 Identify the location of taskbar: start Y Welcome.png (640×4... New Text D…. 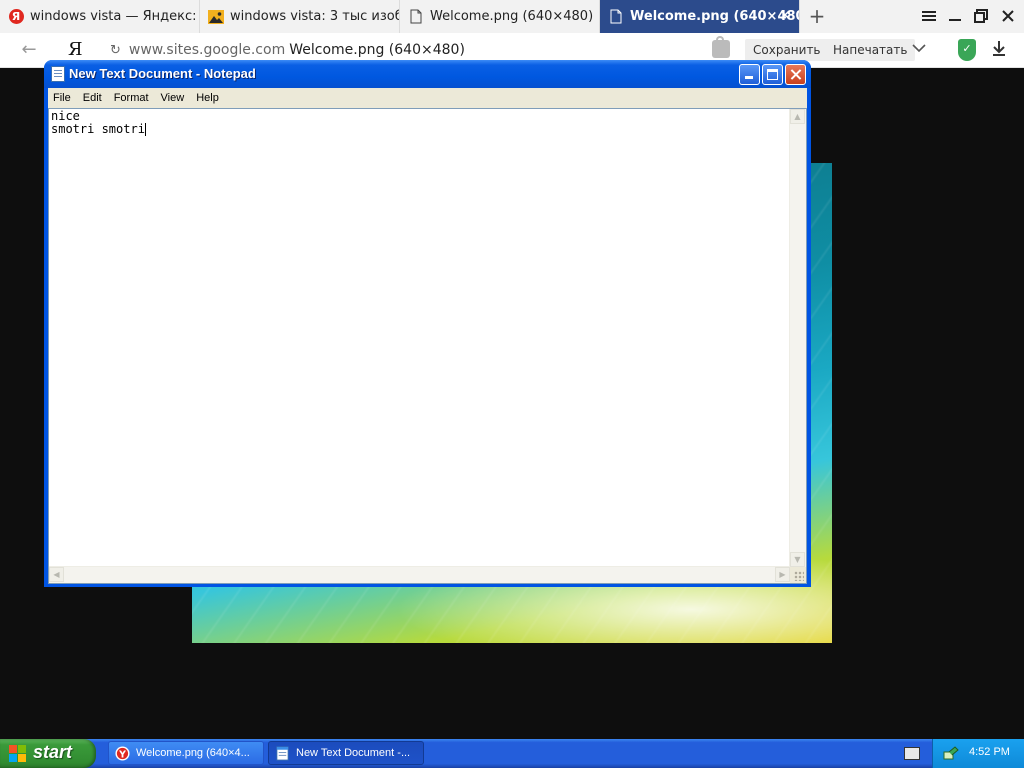
(512, 753).